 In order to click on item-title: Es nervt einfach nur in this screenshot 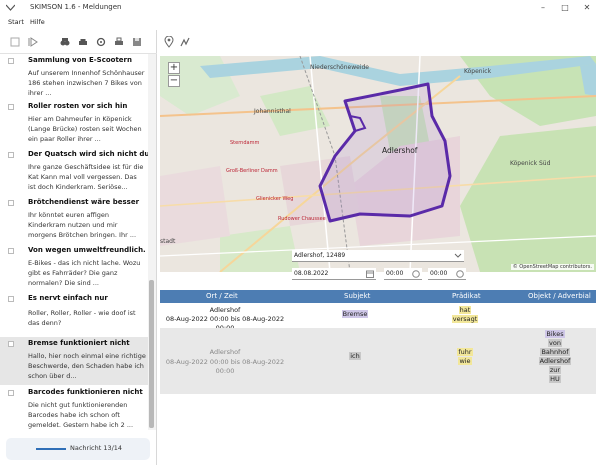, I will do `click(68, 298)`.